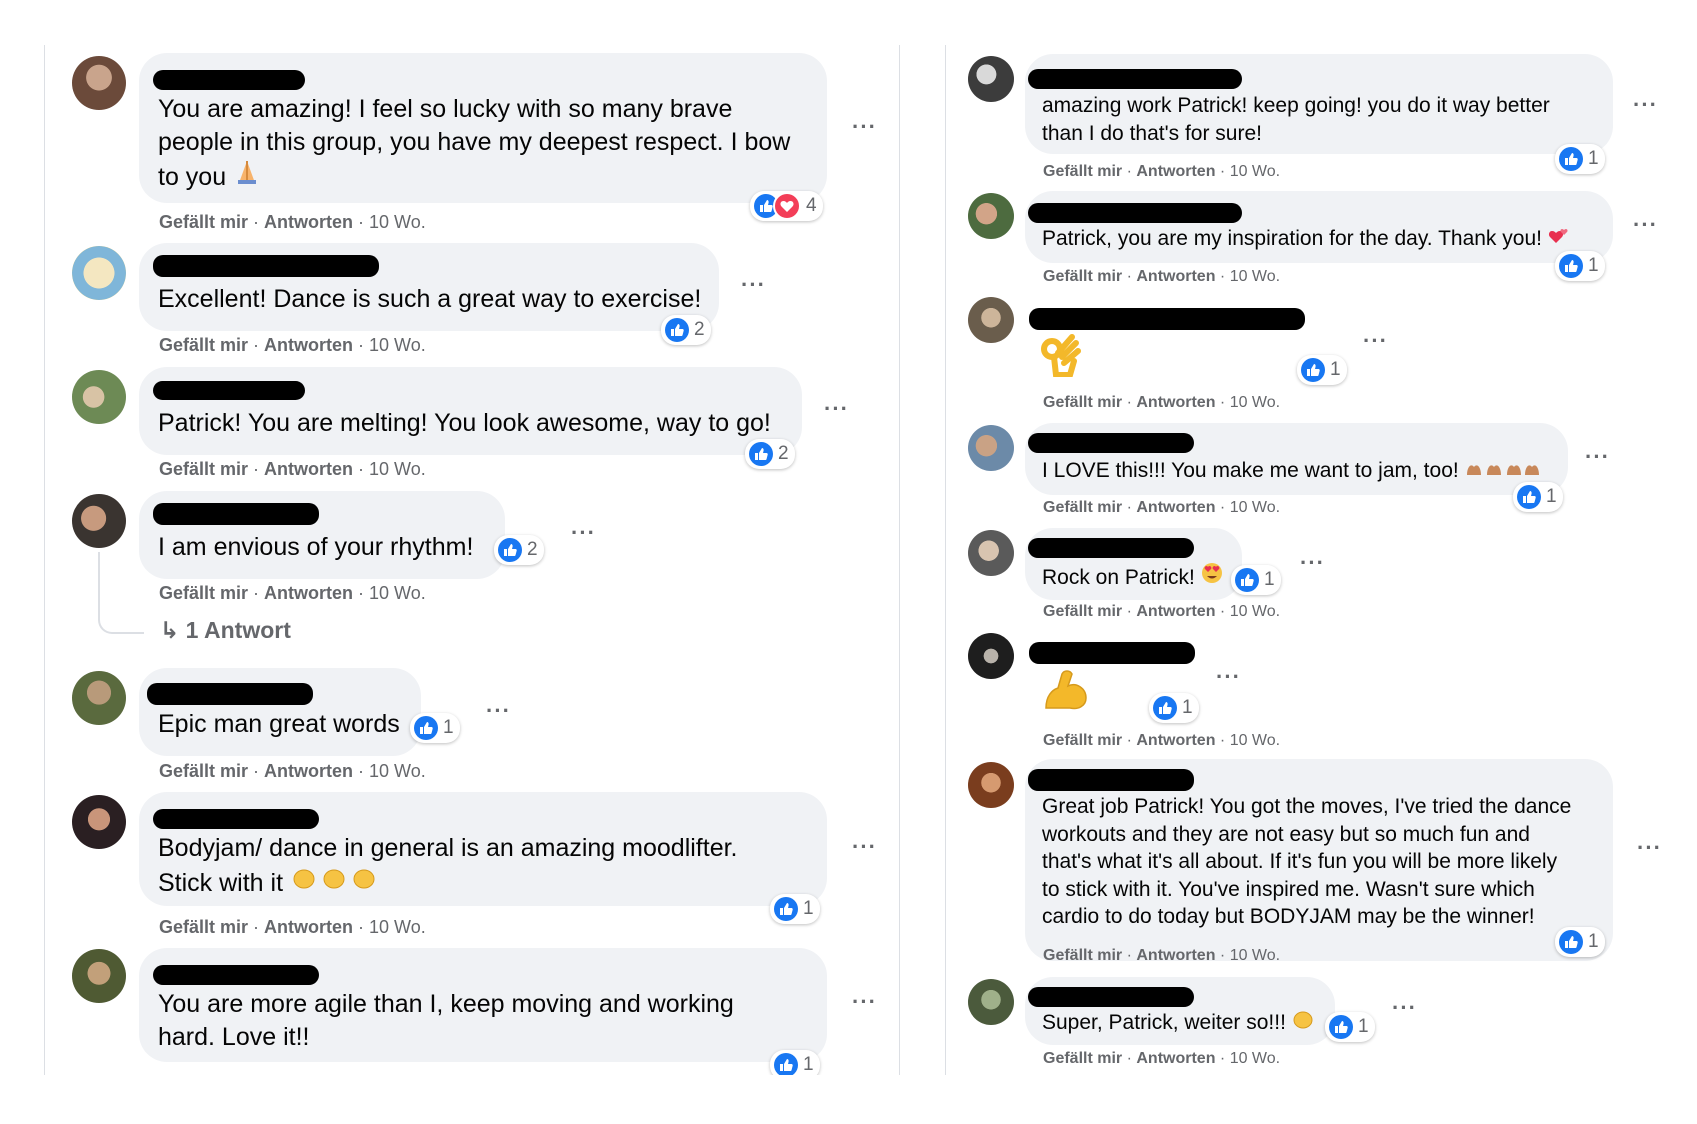 This screenshot has width=1697, height=1124. What do you see at coordinates (786, 206) in the screenshot?
I see `reaction-summary: 4` at bounding box center [786, 206].